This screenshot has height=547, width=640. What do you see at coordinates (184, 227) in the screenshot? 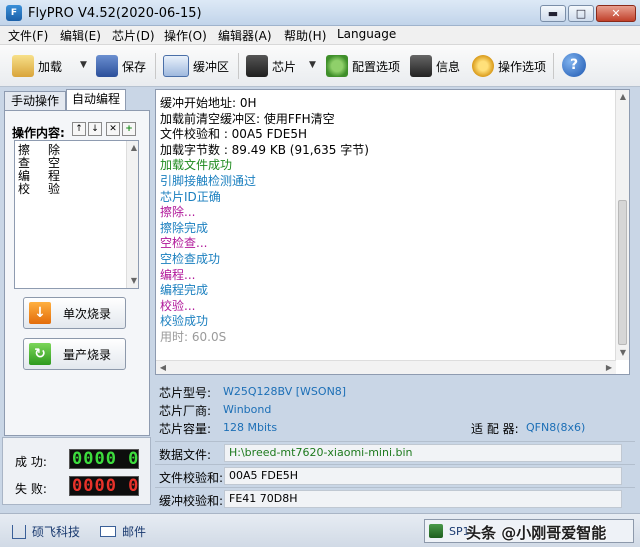
I see `log-line: 擦除完成` at bounding box center [184, 227].